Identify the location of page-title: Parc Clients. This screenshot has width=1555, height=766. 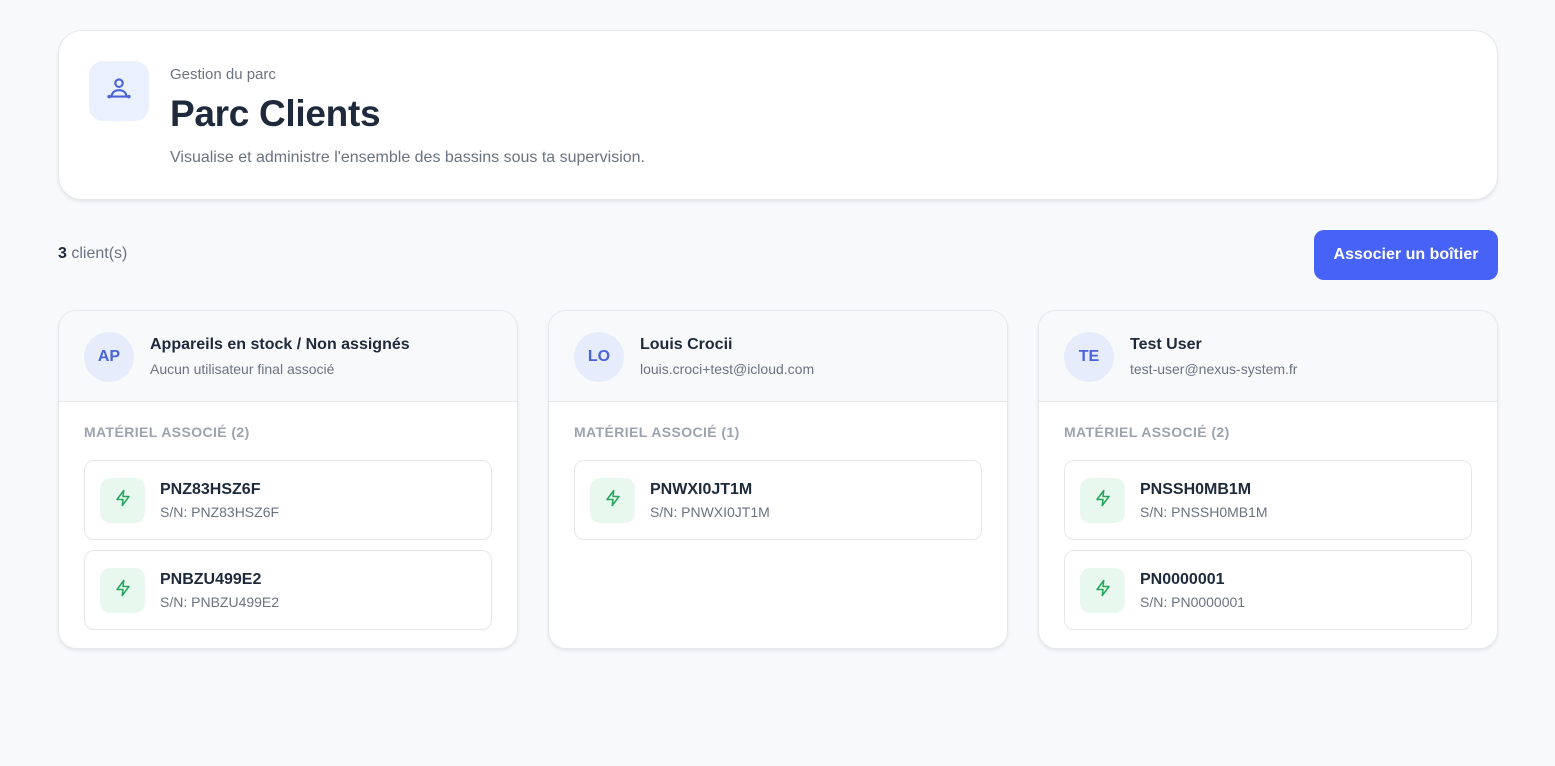
(275, 113).